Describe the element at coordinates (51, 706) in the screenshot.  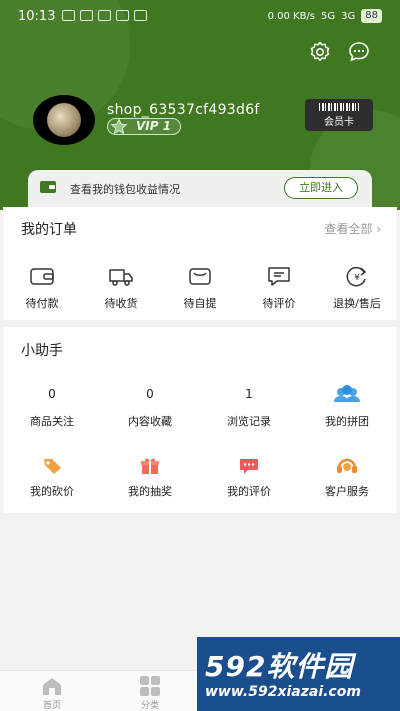
I see `tab-label: 首页` at that location.